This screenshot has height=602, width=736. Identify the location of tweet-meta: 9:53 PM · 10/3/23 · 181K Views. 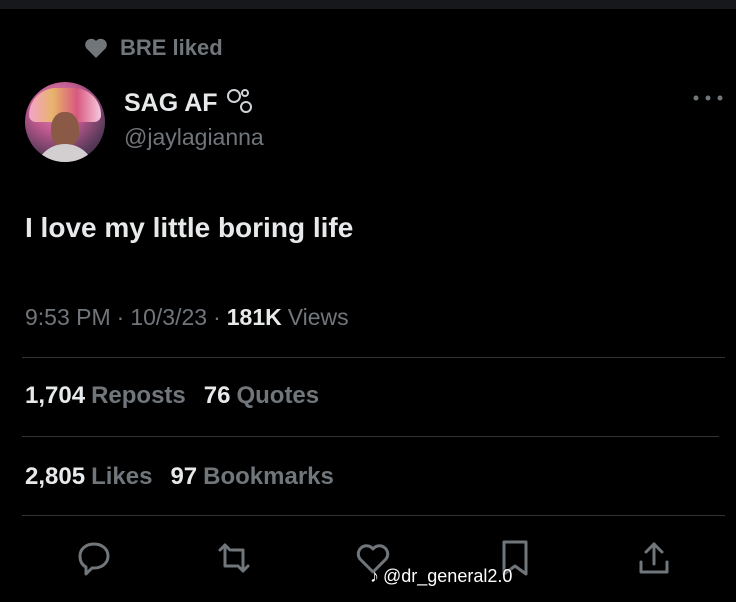
(187, 317).